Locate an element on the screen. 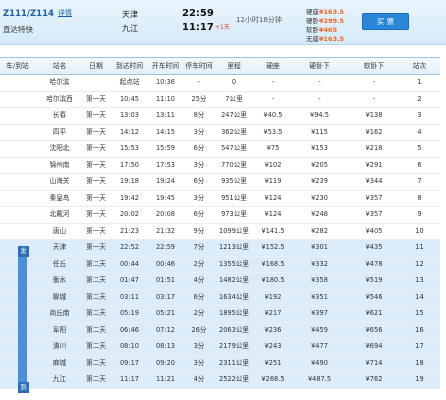 The image size is (446, 400). table-cell: 唐山 is located at coordinates (59, 230).